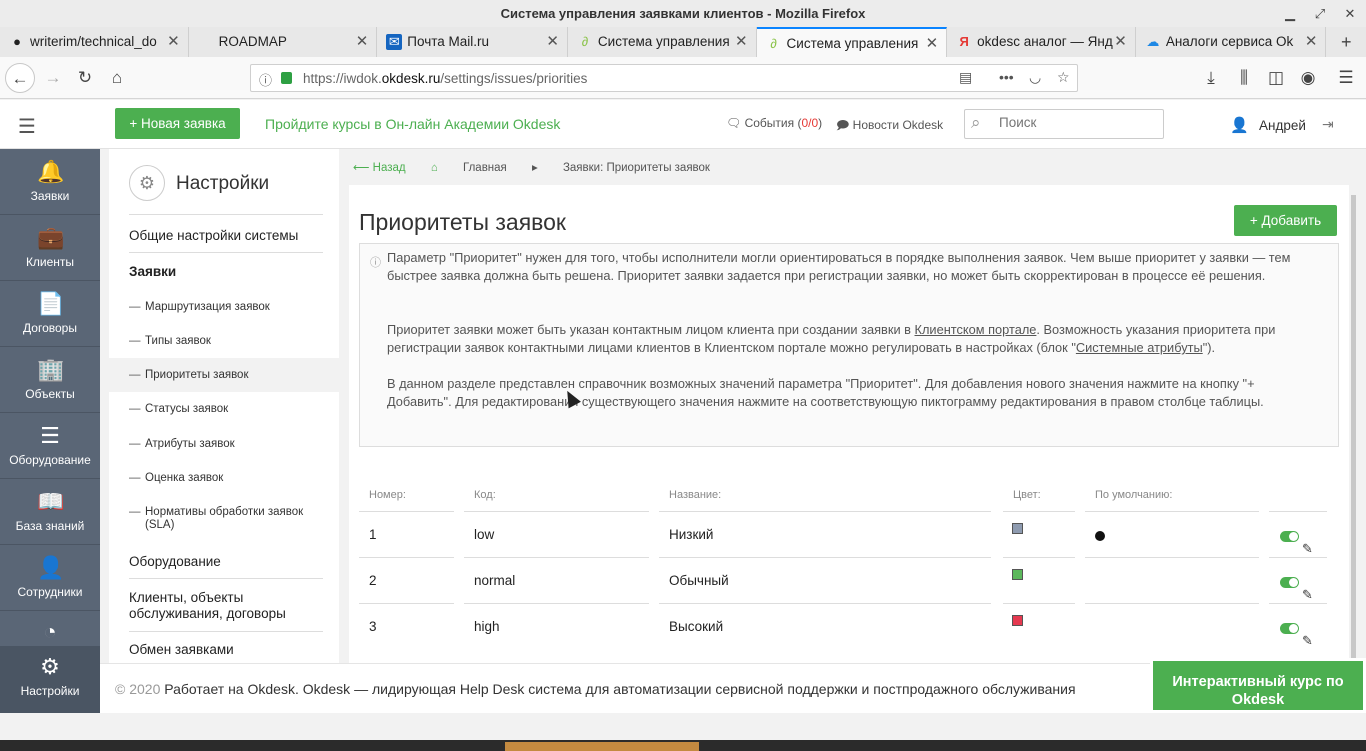 This screenshot has width=1366, height=751. Describe the element at coordinates (889, 126) in the screenshot. I see `news-link: 🗩 Новости Okdesk` at that location.